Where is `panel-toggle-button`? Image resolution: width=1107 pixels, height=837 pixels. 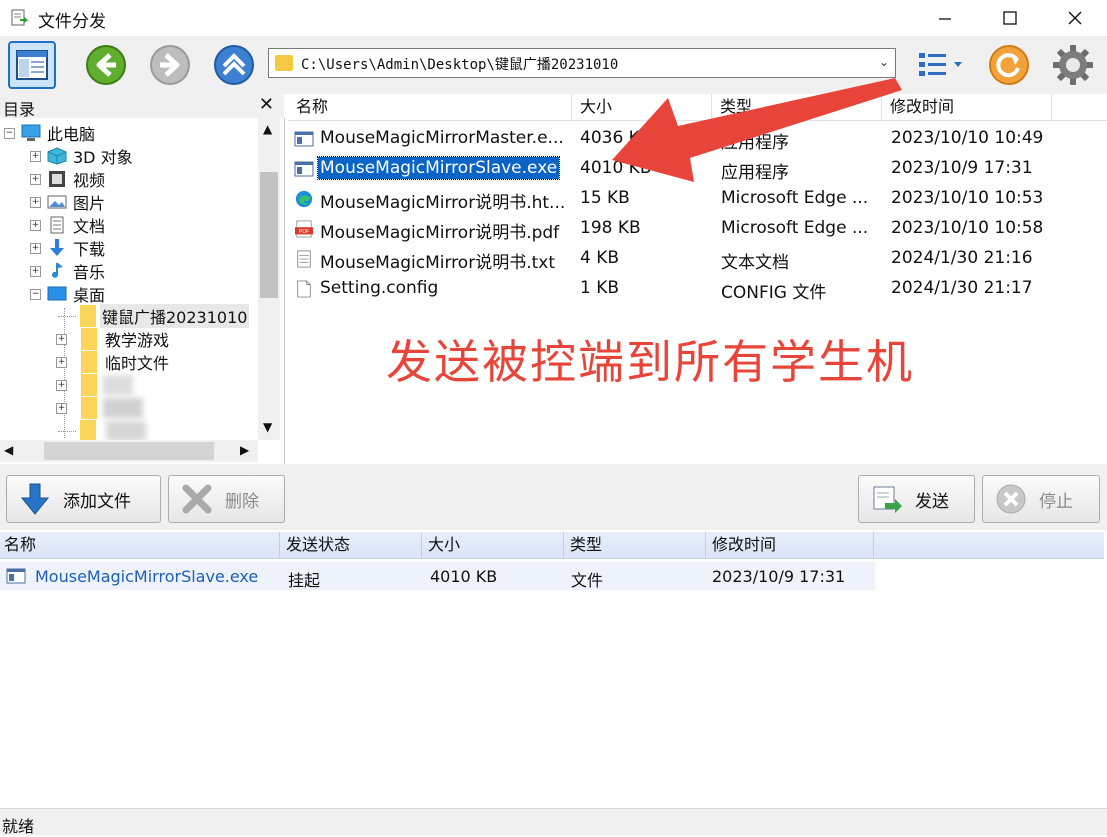
panel-toggle-button is located at coordinates (32, 65).